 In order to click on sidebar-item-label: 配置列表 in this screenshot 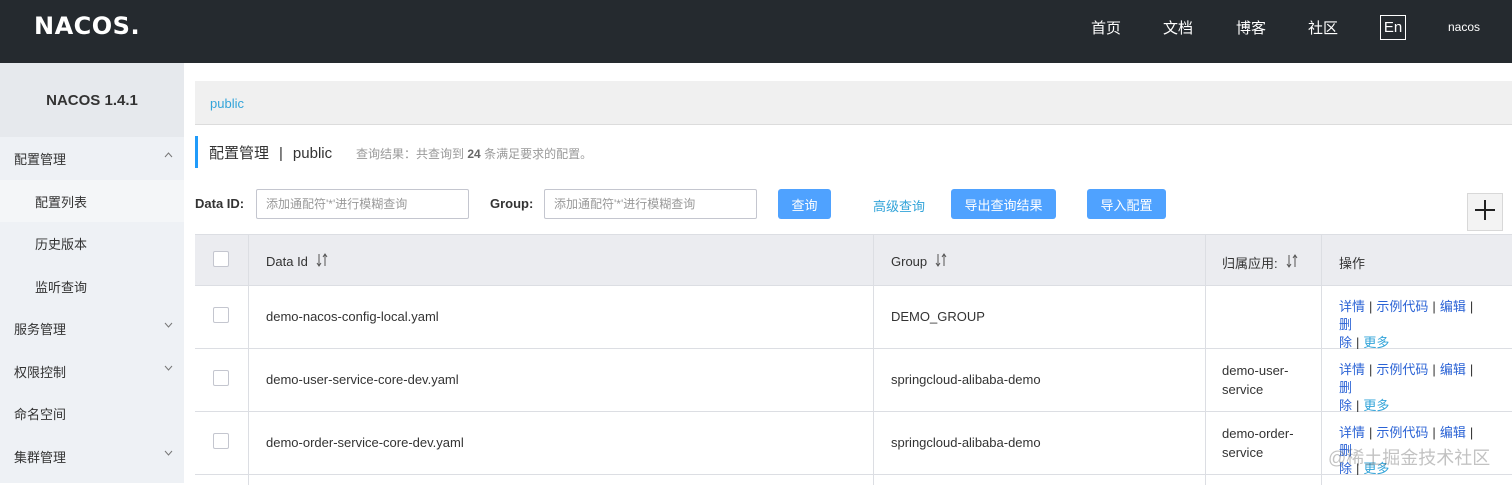, I will do `click(61, 202)`.